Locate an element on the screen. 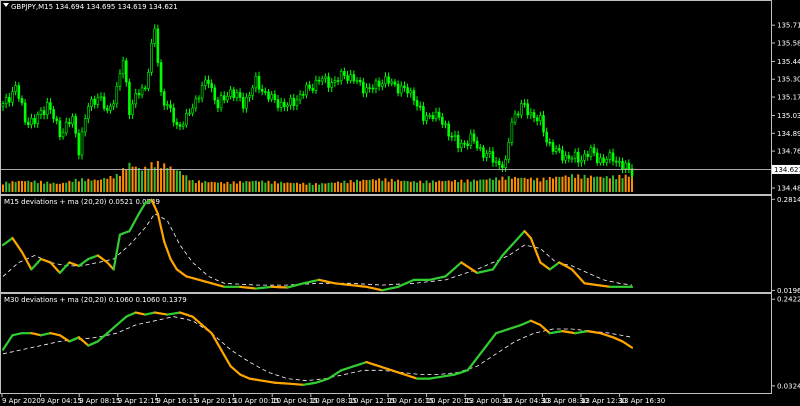 This screenshot has height=406, width=800. time-tick-label: 9 Apr 04:15 is located at coordinates (61, 401).